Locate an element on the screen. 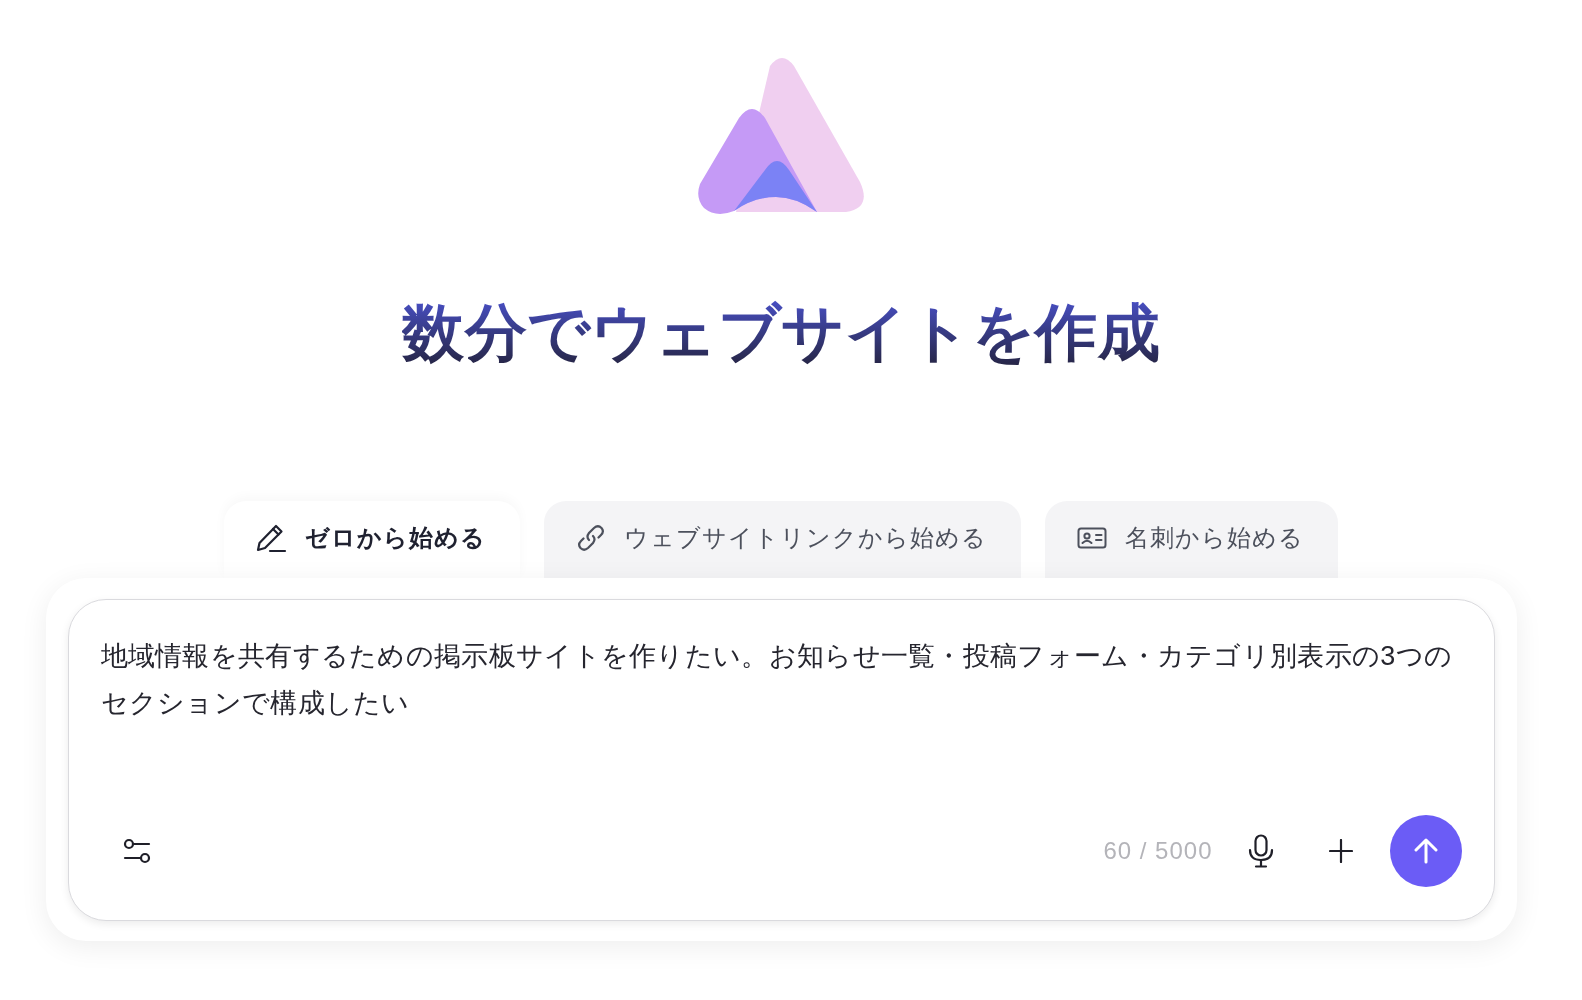 The width and height of the screenshot is (1582, 1000). character-counter: 60 / 5000 is located at coordinates (1158, 851).